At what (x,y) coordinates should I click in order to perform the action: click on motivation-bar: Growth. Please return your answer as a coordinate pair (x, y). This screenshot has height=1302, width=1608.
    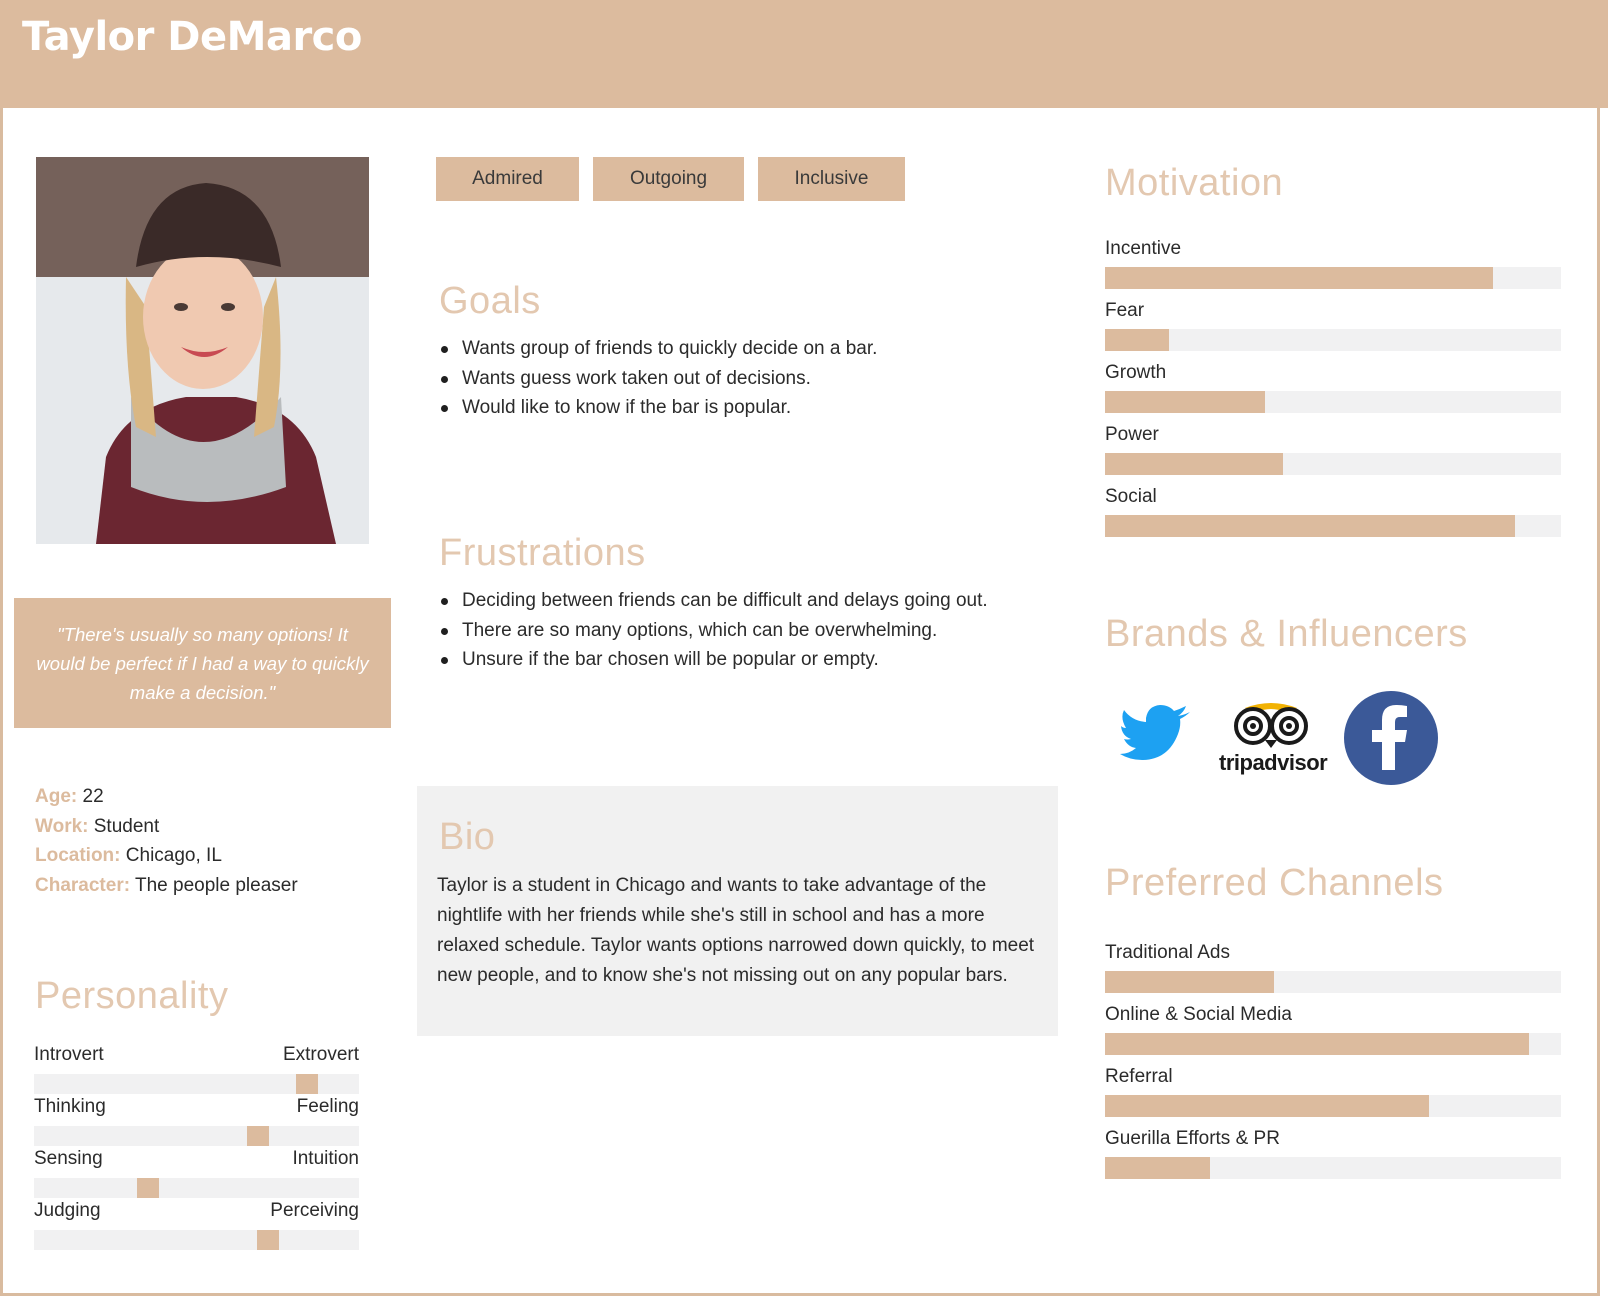
    Looking at the image, I should click on (1333, 393).